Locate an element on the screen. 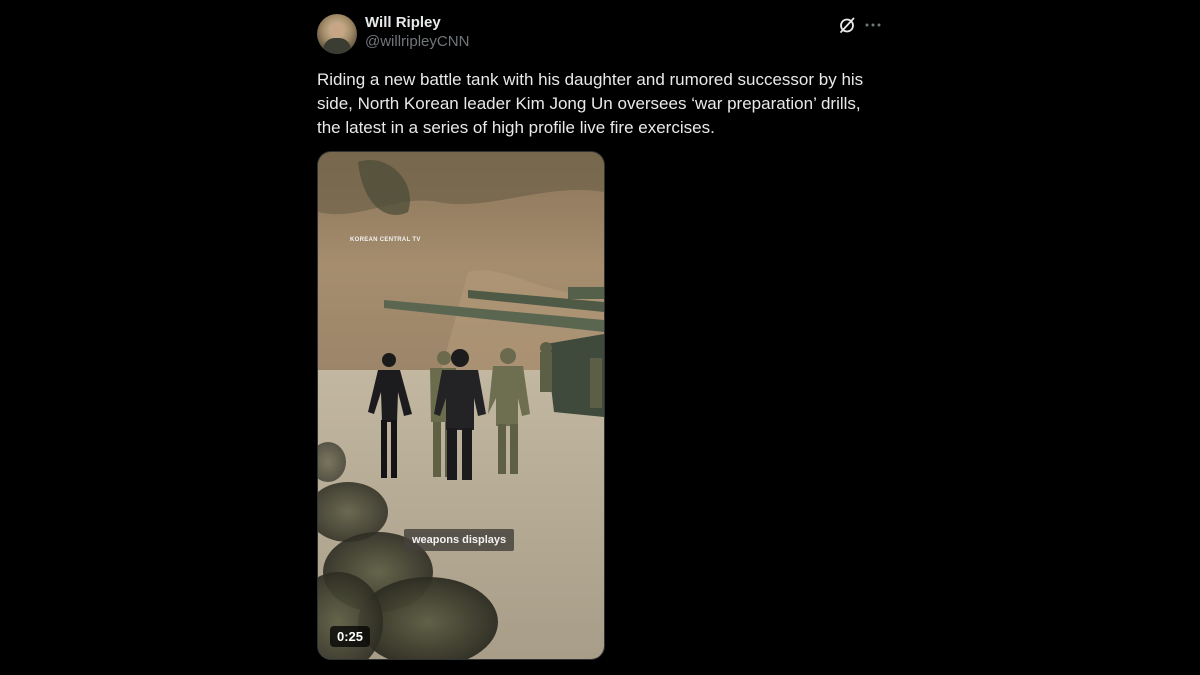 Image resolution: width=1200 pixels, height=675 pixels. author-avatar is located at coordinates (337, 34).